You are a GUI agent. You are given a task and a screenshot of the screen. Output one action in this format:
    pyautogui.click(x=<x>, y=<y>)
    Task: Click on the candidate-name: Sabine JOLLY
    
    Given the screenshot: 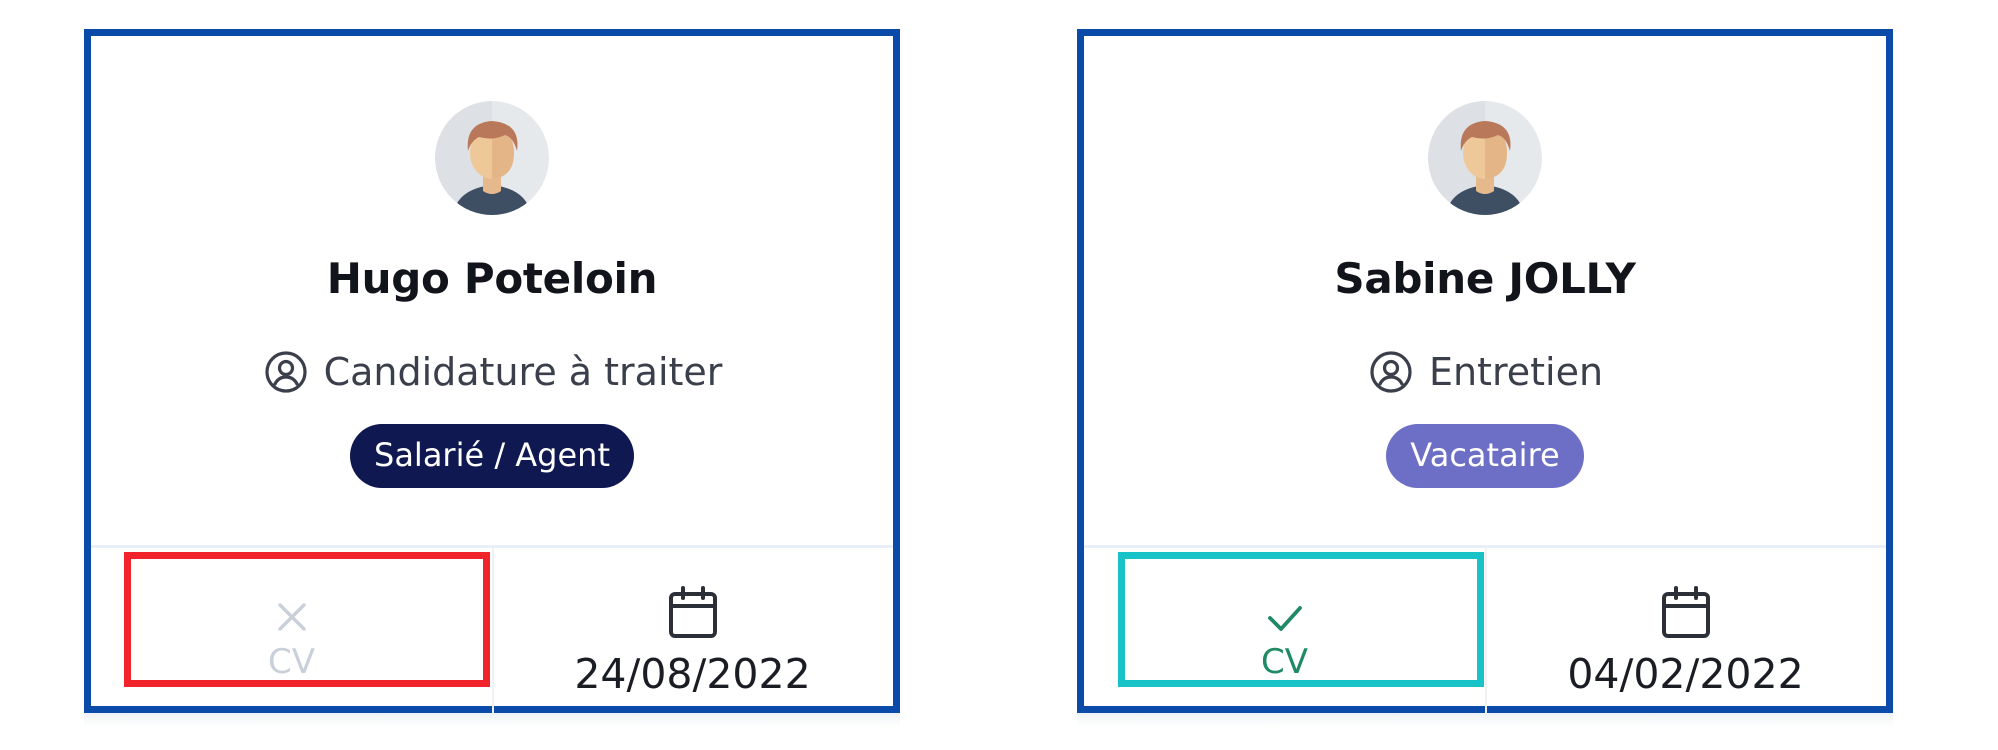 What is the action you would take?
    pyautogui.click(x=1485, y=278)
    